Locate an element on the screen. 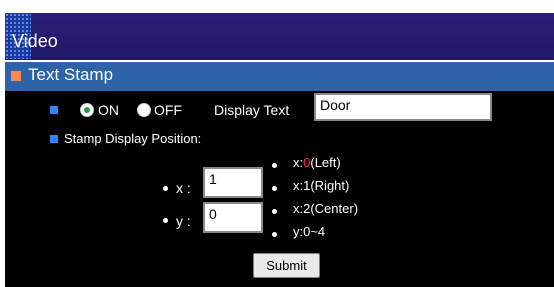 Image resolution: width=554 pixels, height=287 pixels. section-square-icon is located at coordinates (16, 76).